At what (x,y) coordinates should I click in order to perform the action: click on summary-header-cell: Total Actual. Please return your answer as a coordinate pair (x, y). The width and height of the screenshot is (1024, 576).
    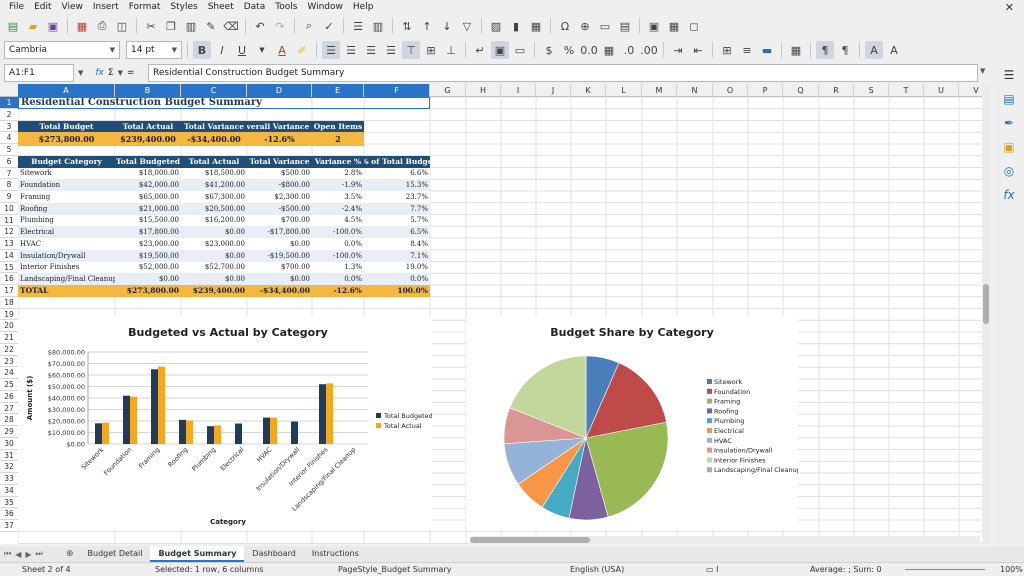
    Looking at the image, I should click on (148, 126).